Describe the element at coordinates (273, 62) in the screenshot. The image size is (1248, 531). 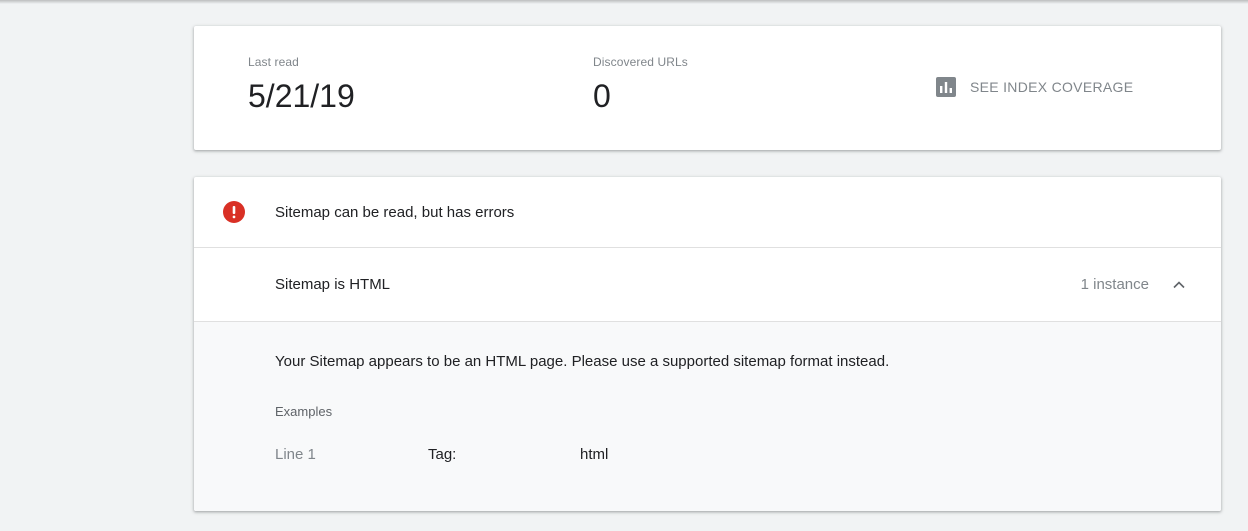
I see `last-read-label: Last read` at that location.